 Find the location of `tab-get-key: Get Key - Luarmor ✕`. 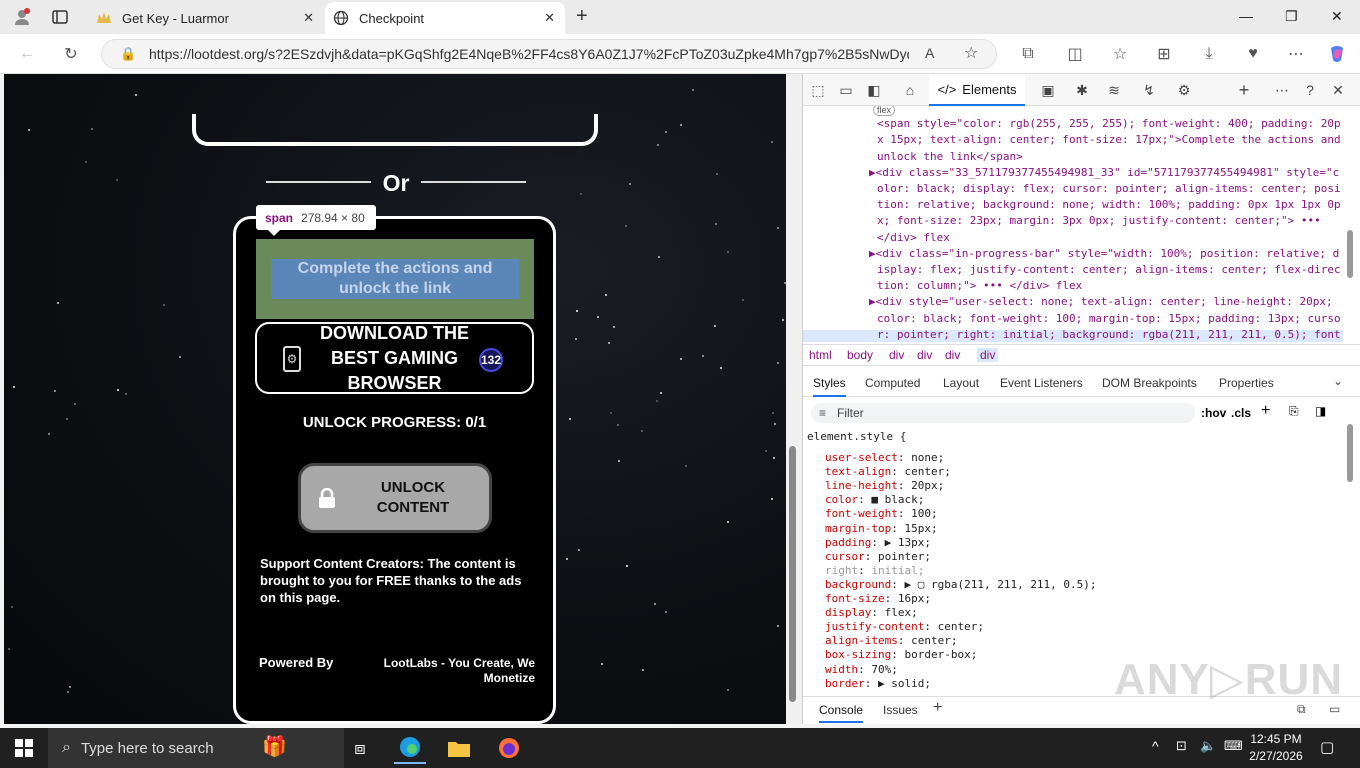

tab-get-key: Get Key - Luarmor ✕ is located at coordinates (206, 18).